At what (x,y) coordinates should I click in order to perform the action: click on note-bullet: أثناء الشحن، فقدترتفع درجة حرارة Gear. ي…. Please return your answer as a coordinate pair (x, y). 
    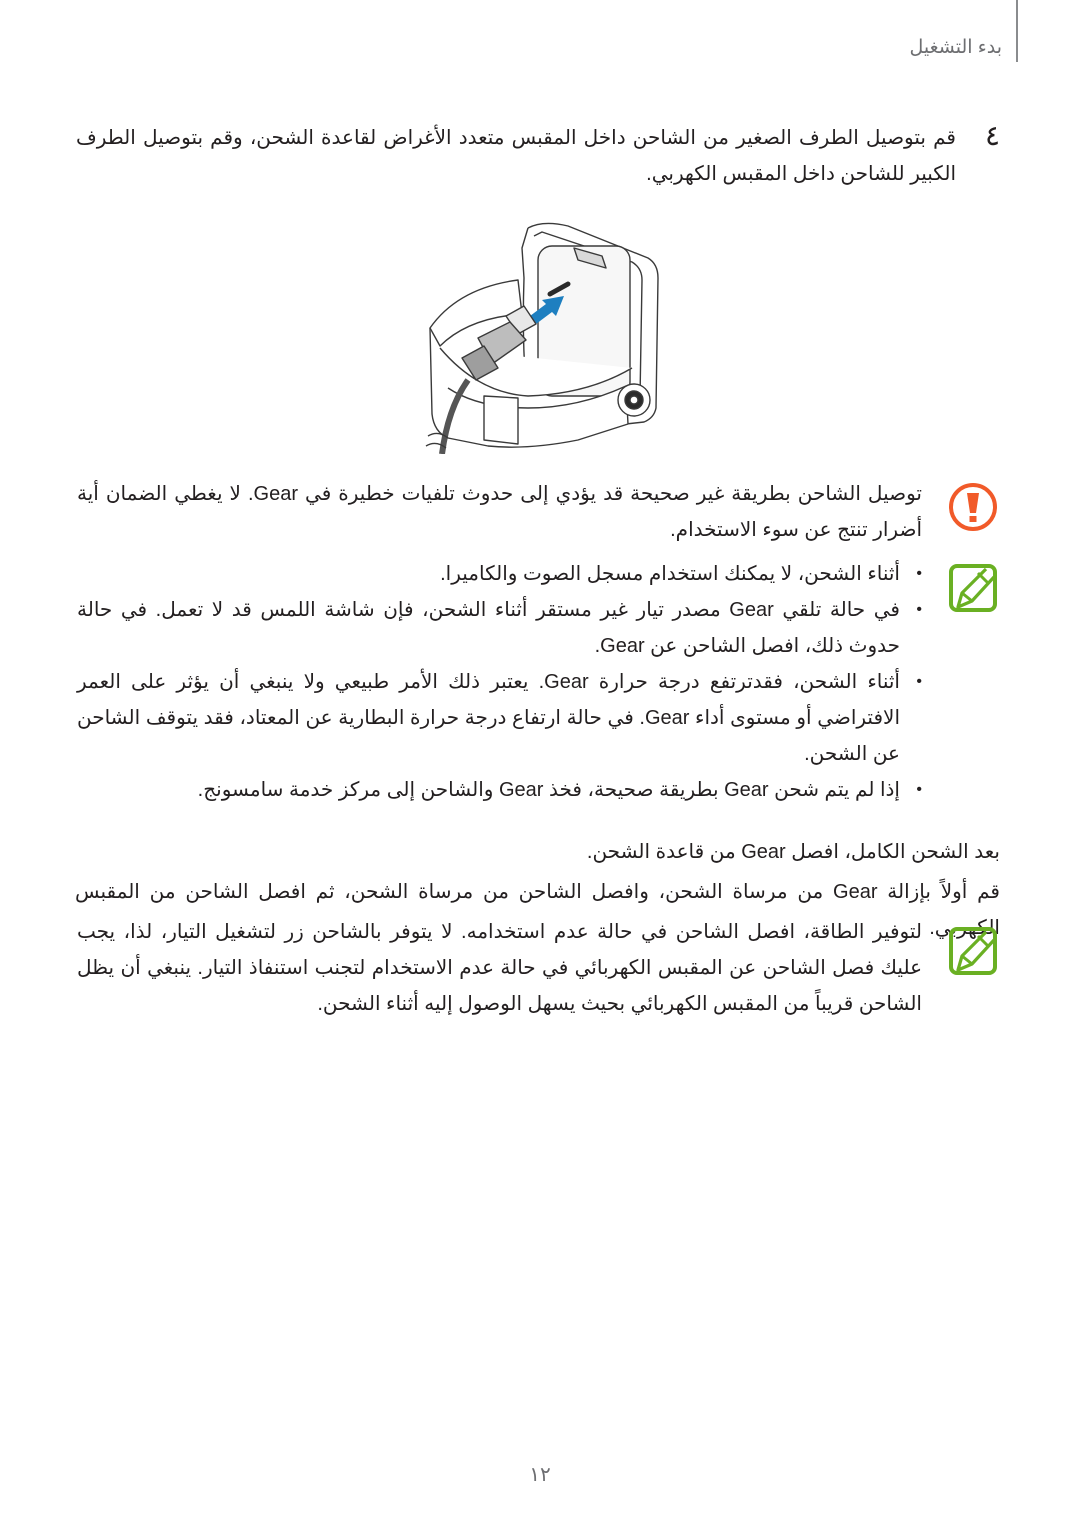
    Looking at the image, I should click on (499, 718).